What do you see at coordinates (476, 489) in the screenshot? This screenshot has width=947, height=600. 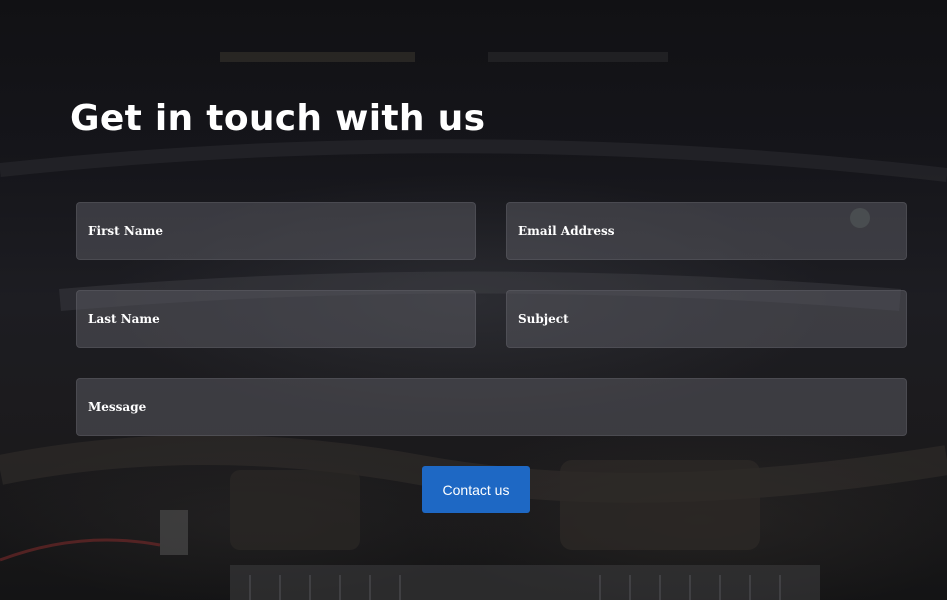 I see `contact-us-button: Contact us` at bounding box center [476, 489].